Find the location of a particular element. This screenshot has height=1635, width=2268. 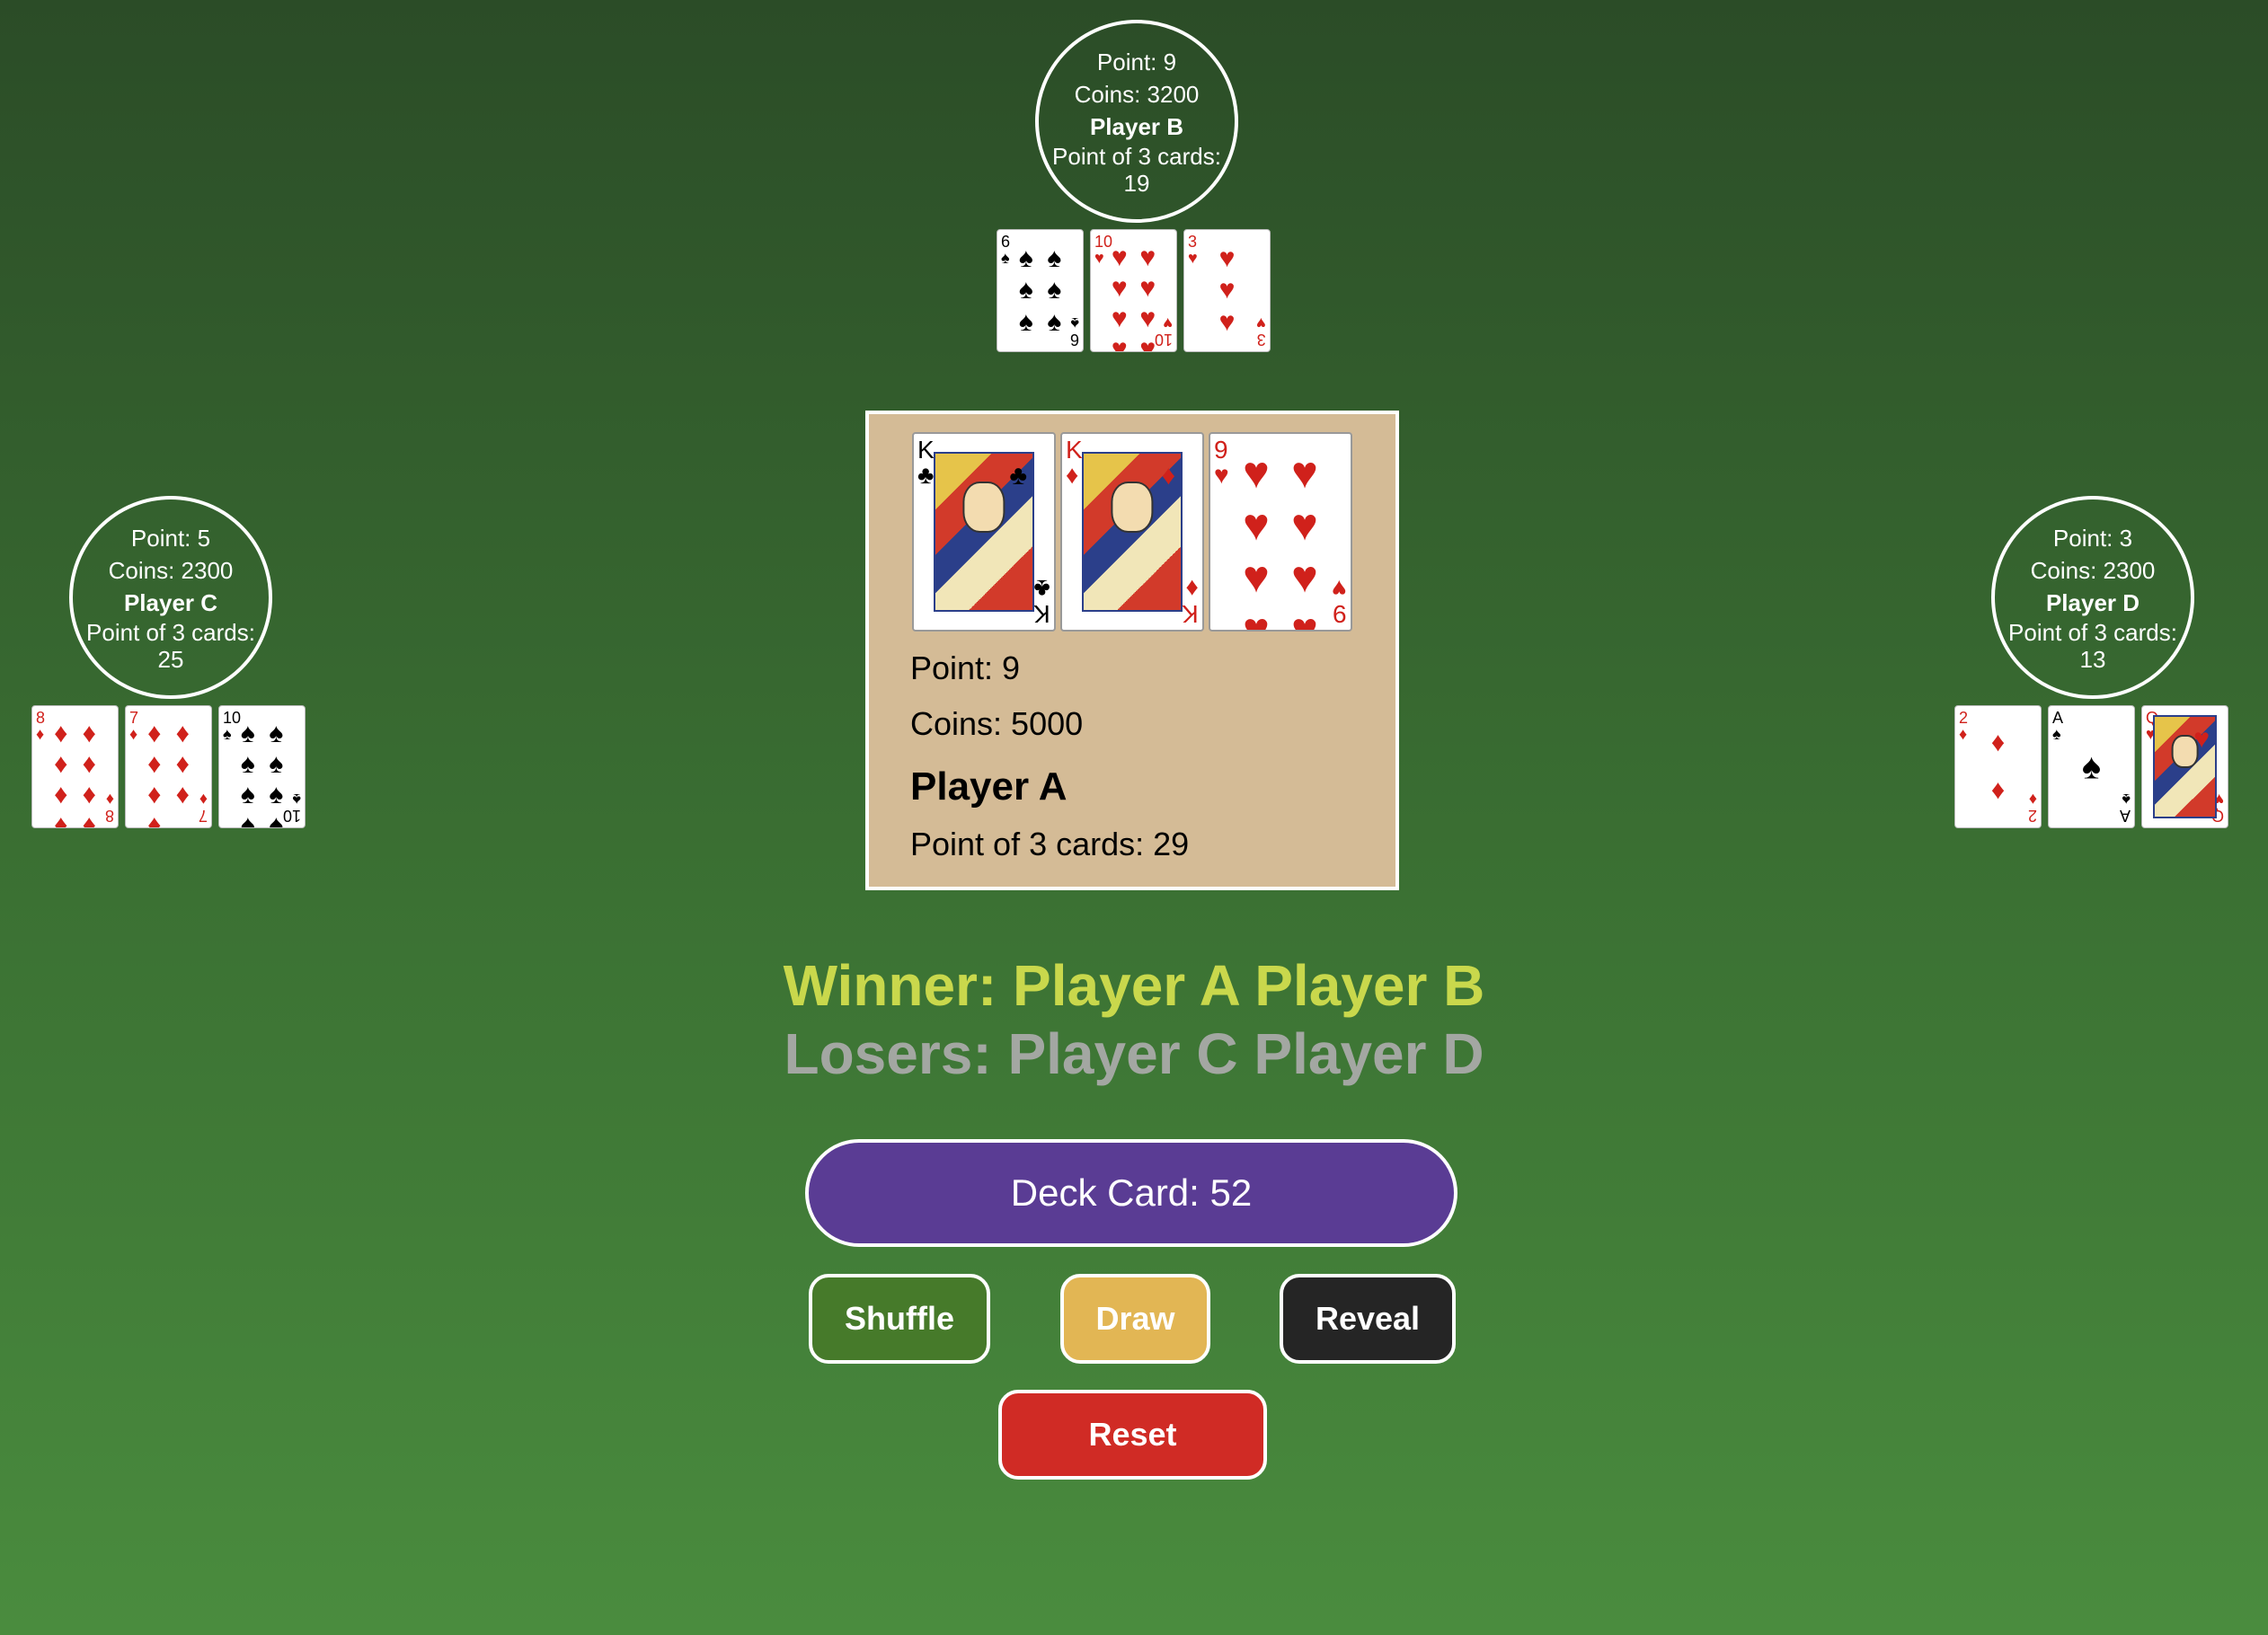

player-d-point: Point: 3 is located at coordinates (2092, 538).